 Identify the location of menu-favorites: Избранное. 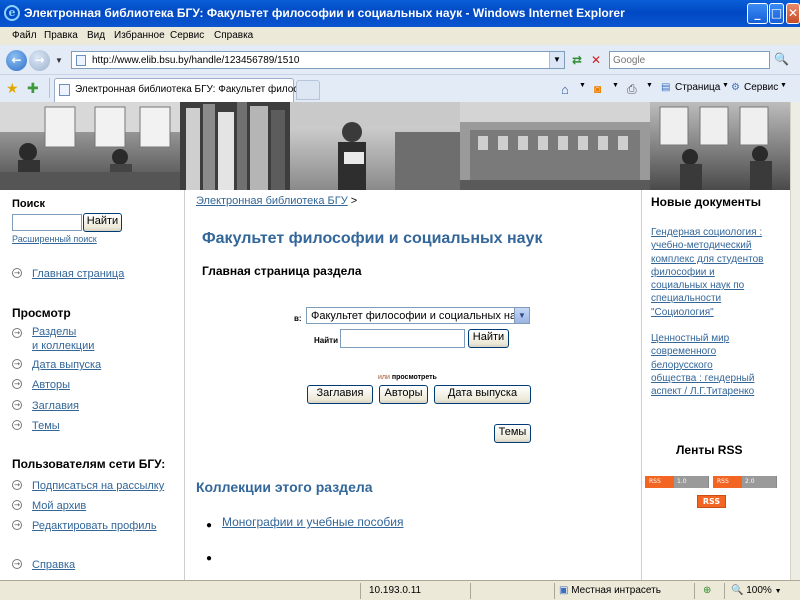
(139, 35).